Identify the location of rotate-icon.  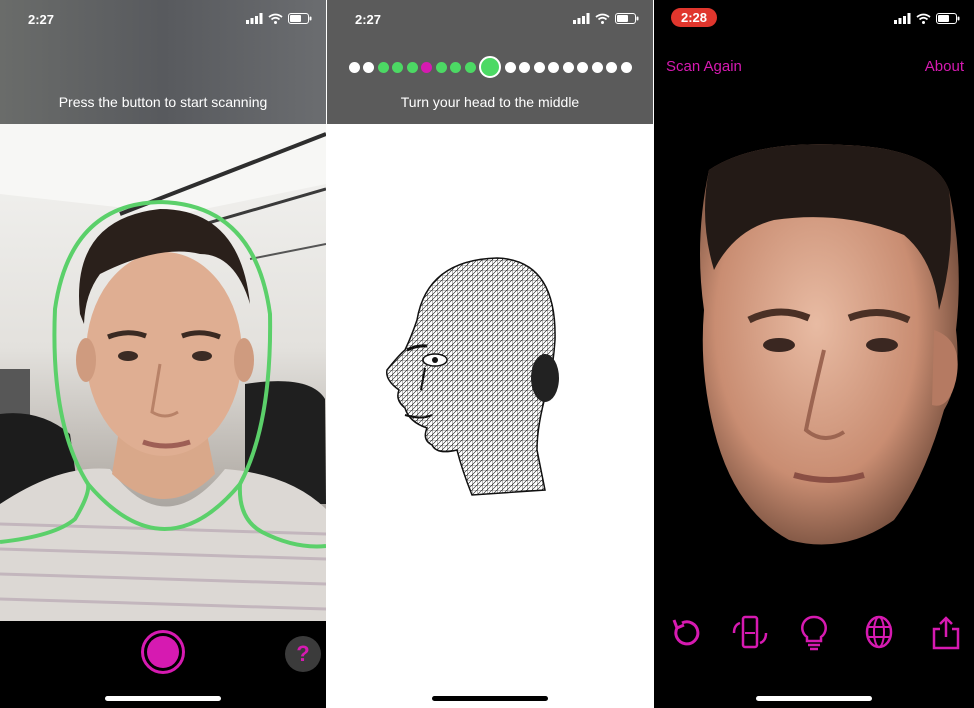
(686, 633).